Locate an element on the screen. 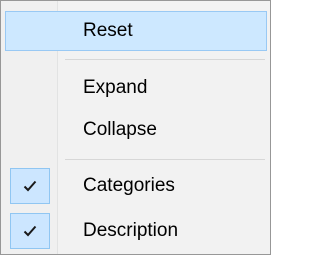 Image resolution: width=320 pixels, height=255 pixels. description-check-indicator is located at coordinates (30, 231).